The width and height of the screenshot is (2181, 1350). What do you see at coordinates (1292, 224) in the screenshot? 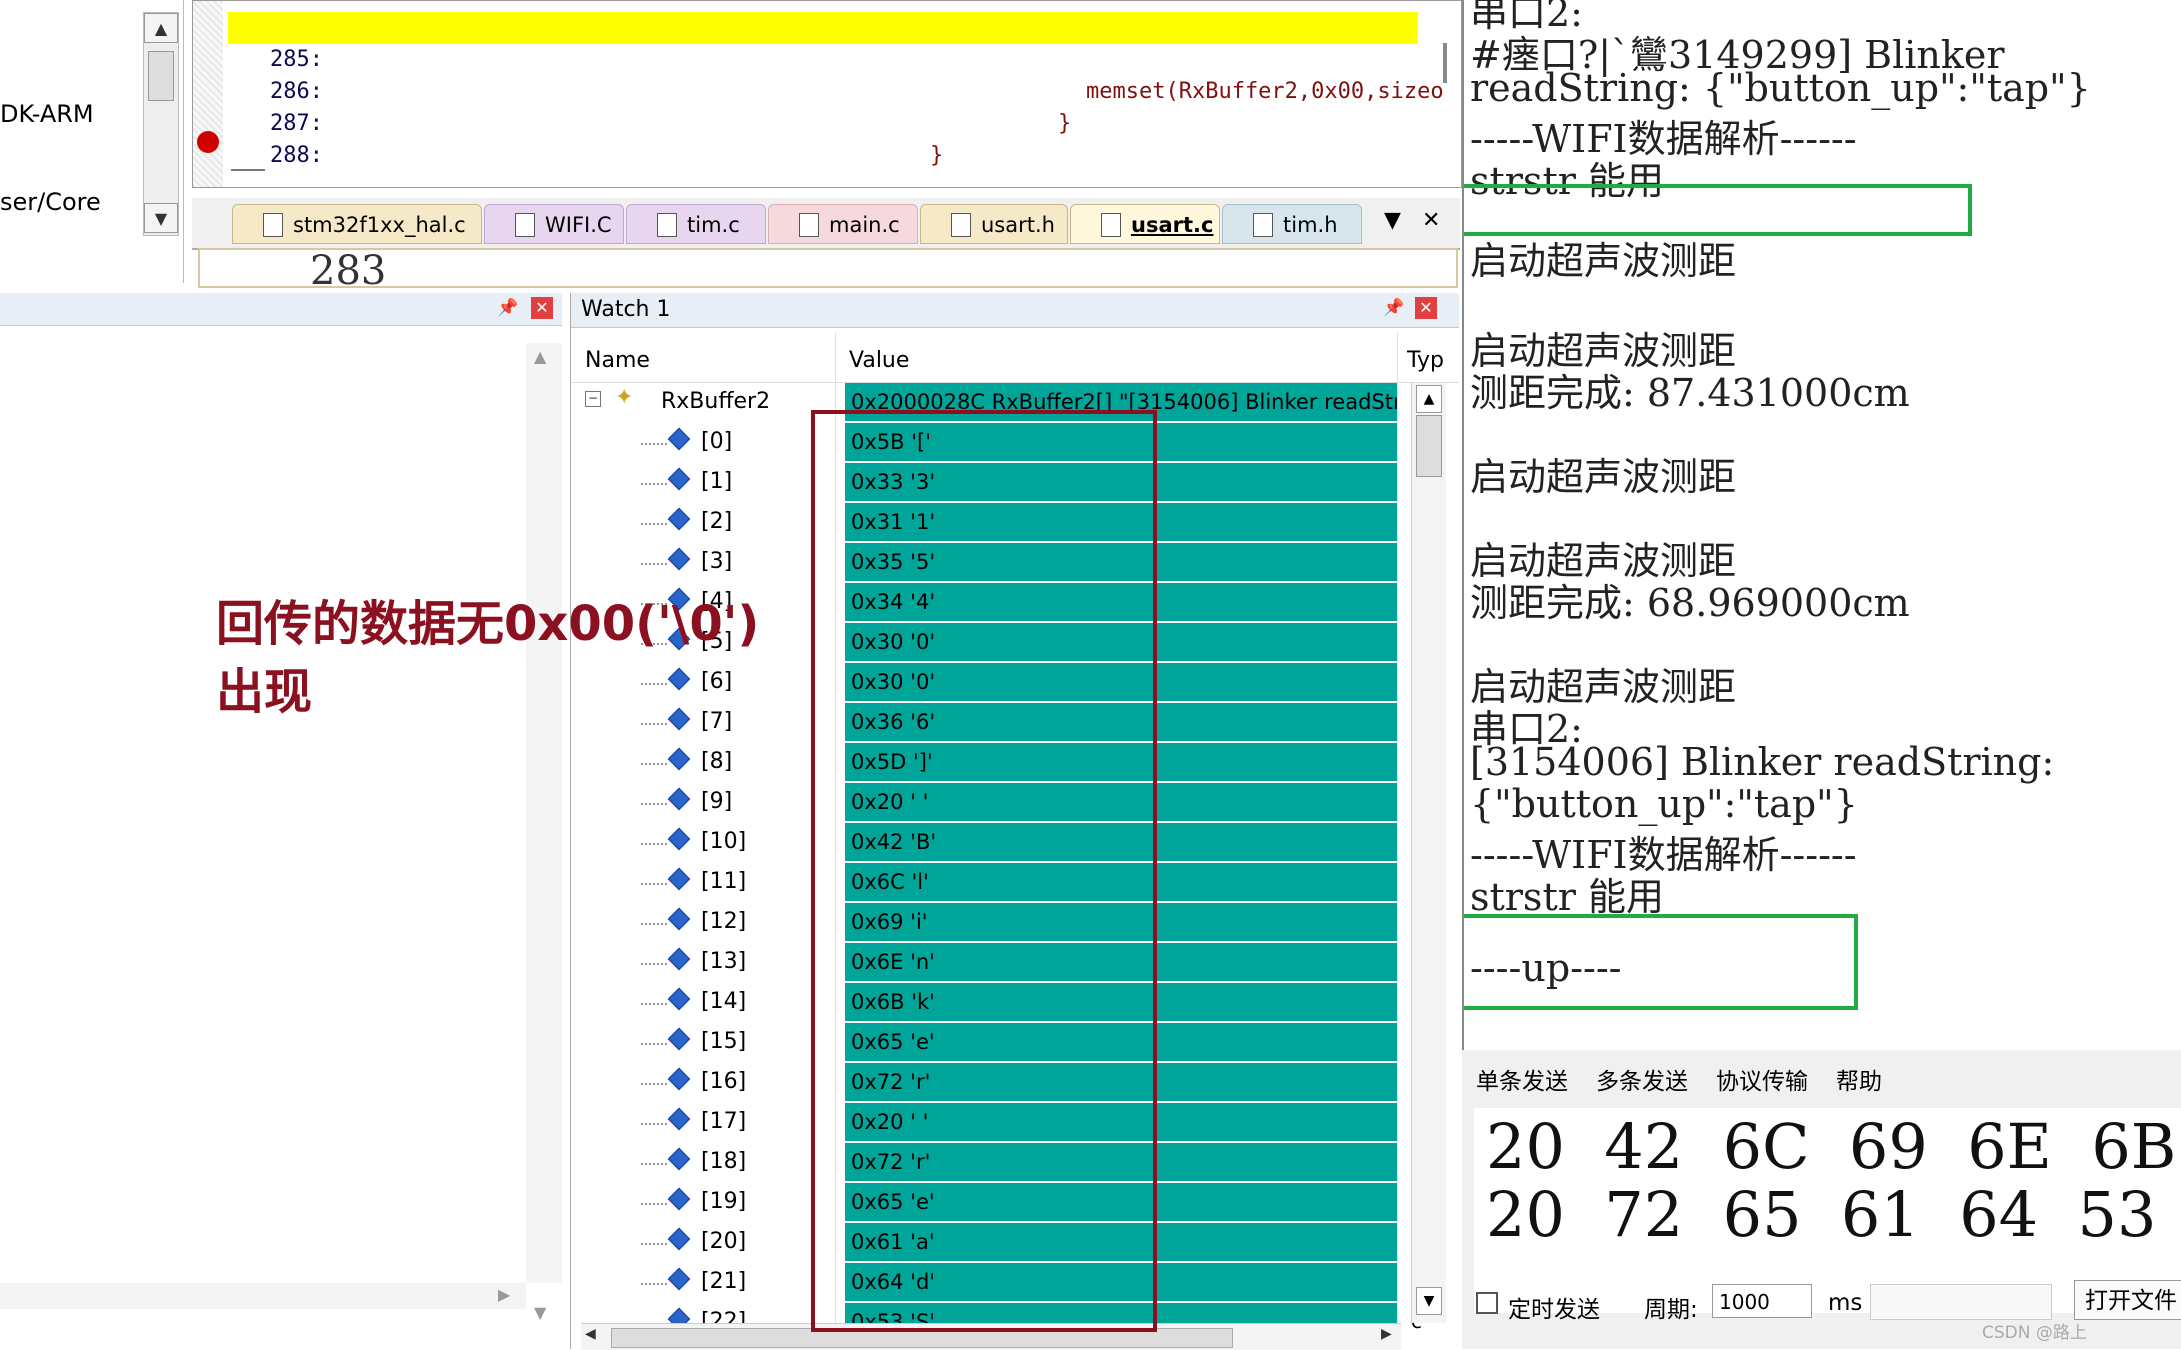
I see `tab-tim-h: tim.h` at bounding box center [1292, 224].